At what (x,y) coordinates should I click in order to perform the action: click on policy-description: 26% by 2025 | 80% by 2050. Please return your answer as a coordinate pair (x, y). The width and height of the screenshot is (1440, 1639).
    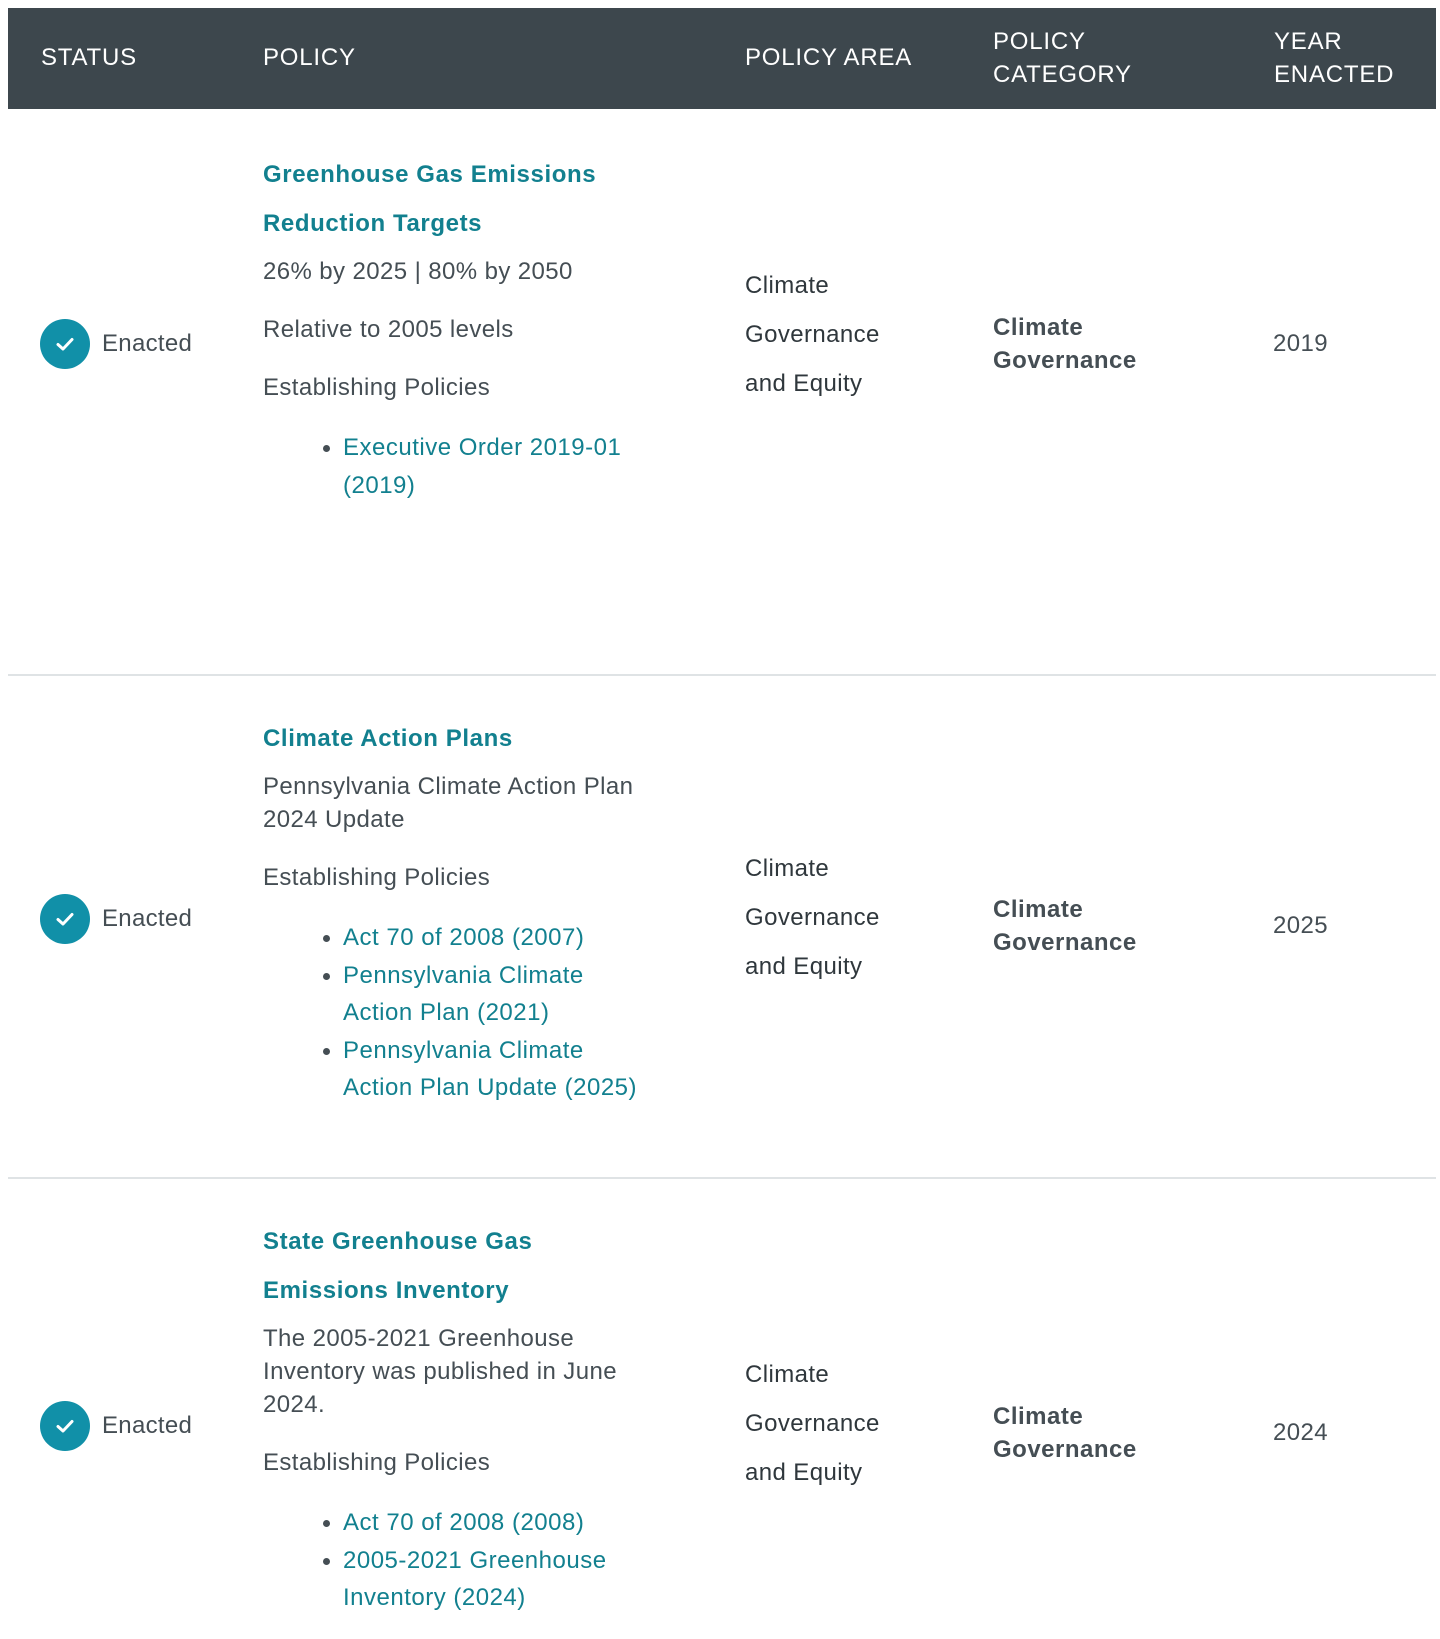
    Looking at the image, I should click on (418, 271).